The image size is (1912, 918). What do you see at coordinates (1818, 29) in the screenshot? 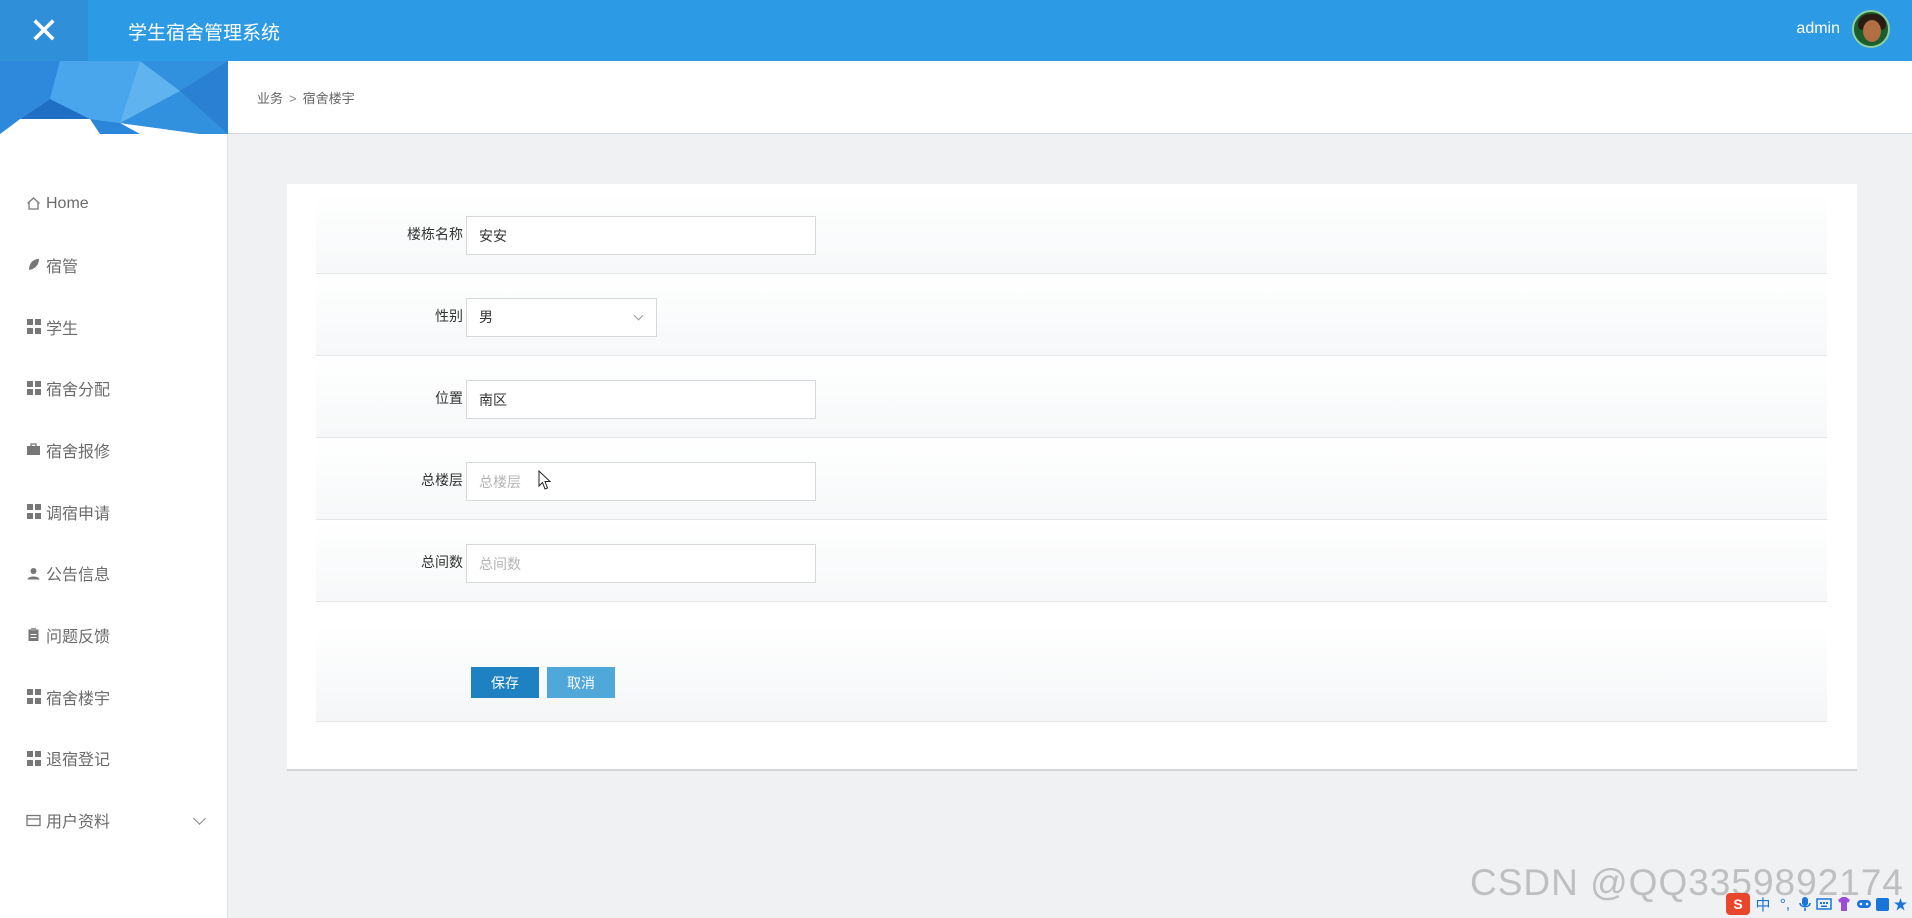
I see `user-name: admin` at bounding box center [1818, 29].